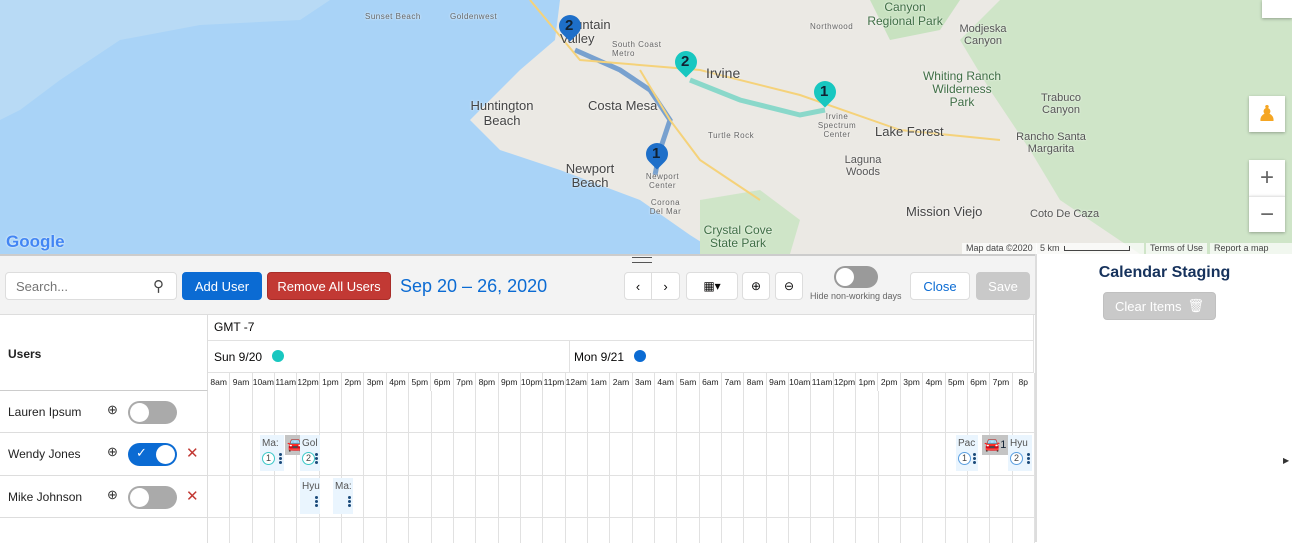  What do you see at coordinates (733, 382) in the screenshot?
I see `hour-label: 7am` at bounding box center [733, 382].